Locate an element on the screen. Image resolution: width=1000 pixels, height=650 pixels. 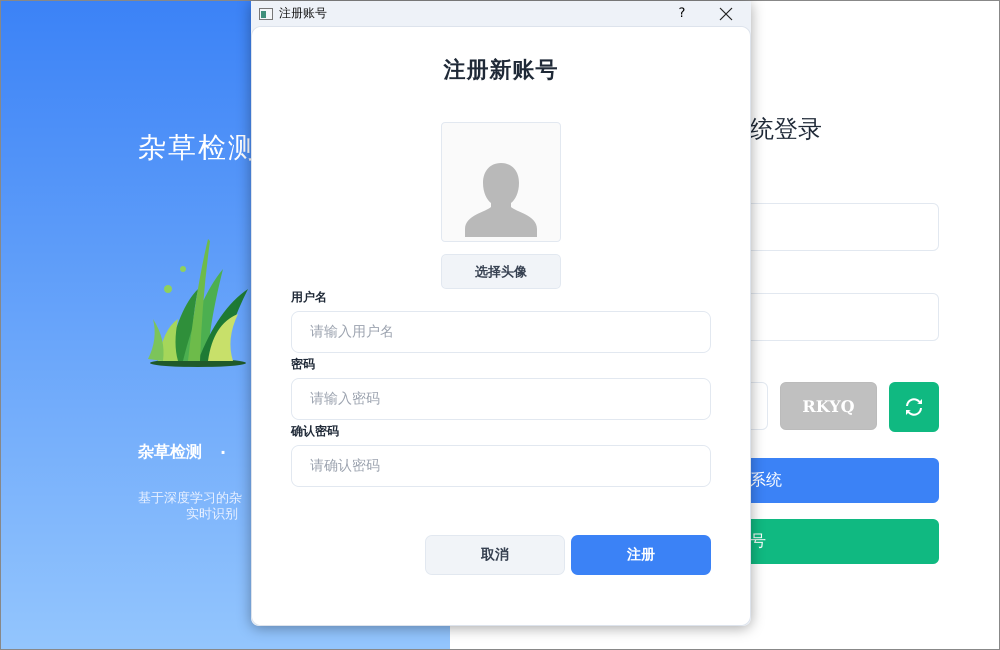
register-button: 注册 is located at coordinates (641, 555).